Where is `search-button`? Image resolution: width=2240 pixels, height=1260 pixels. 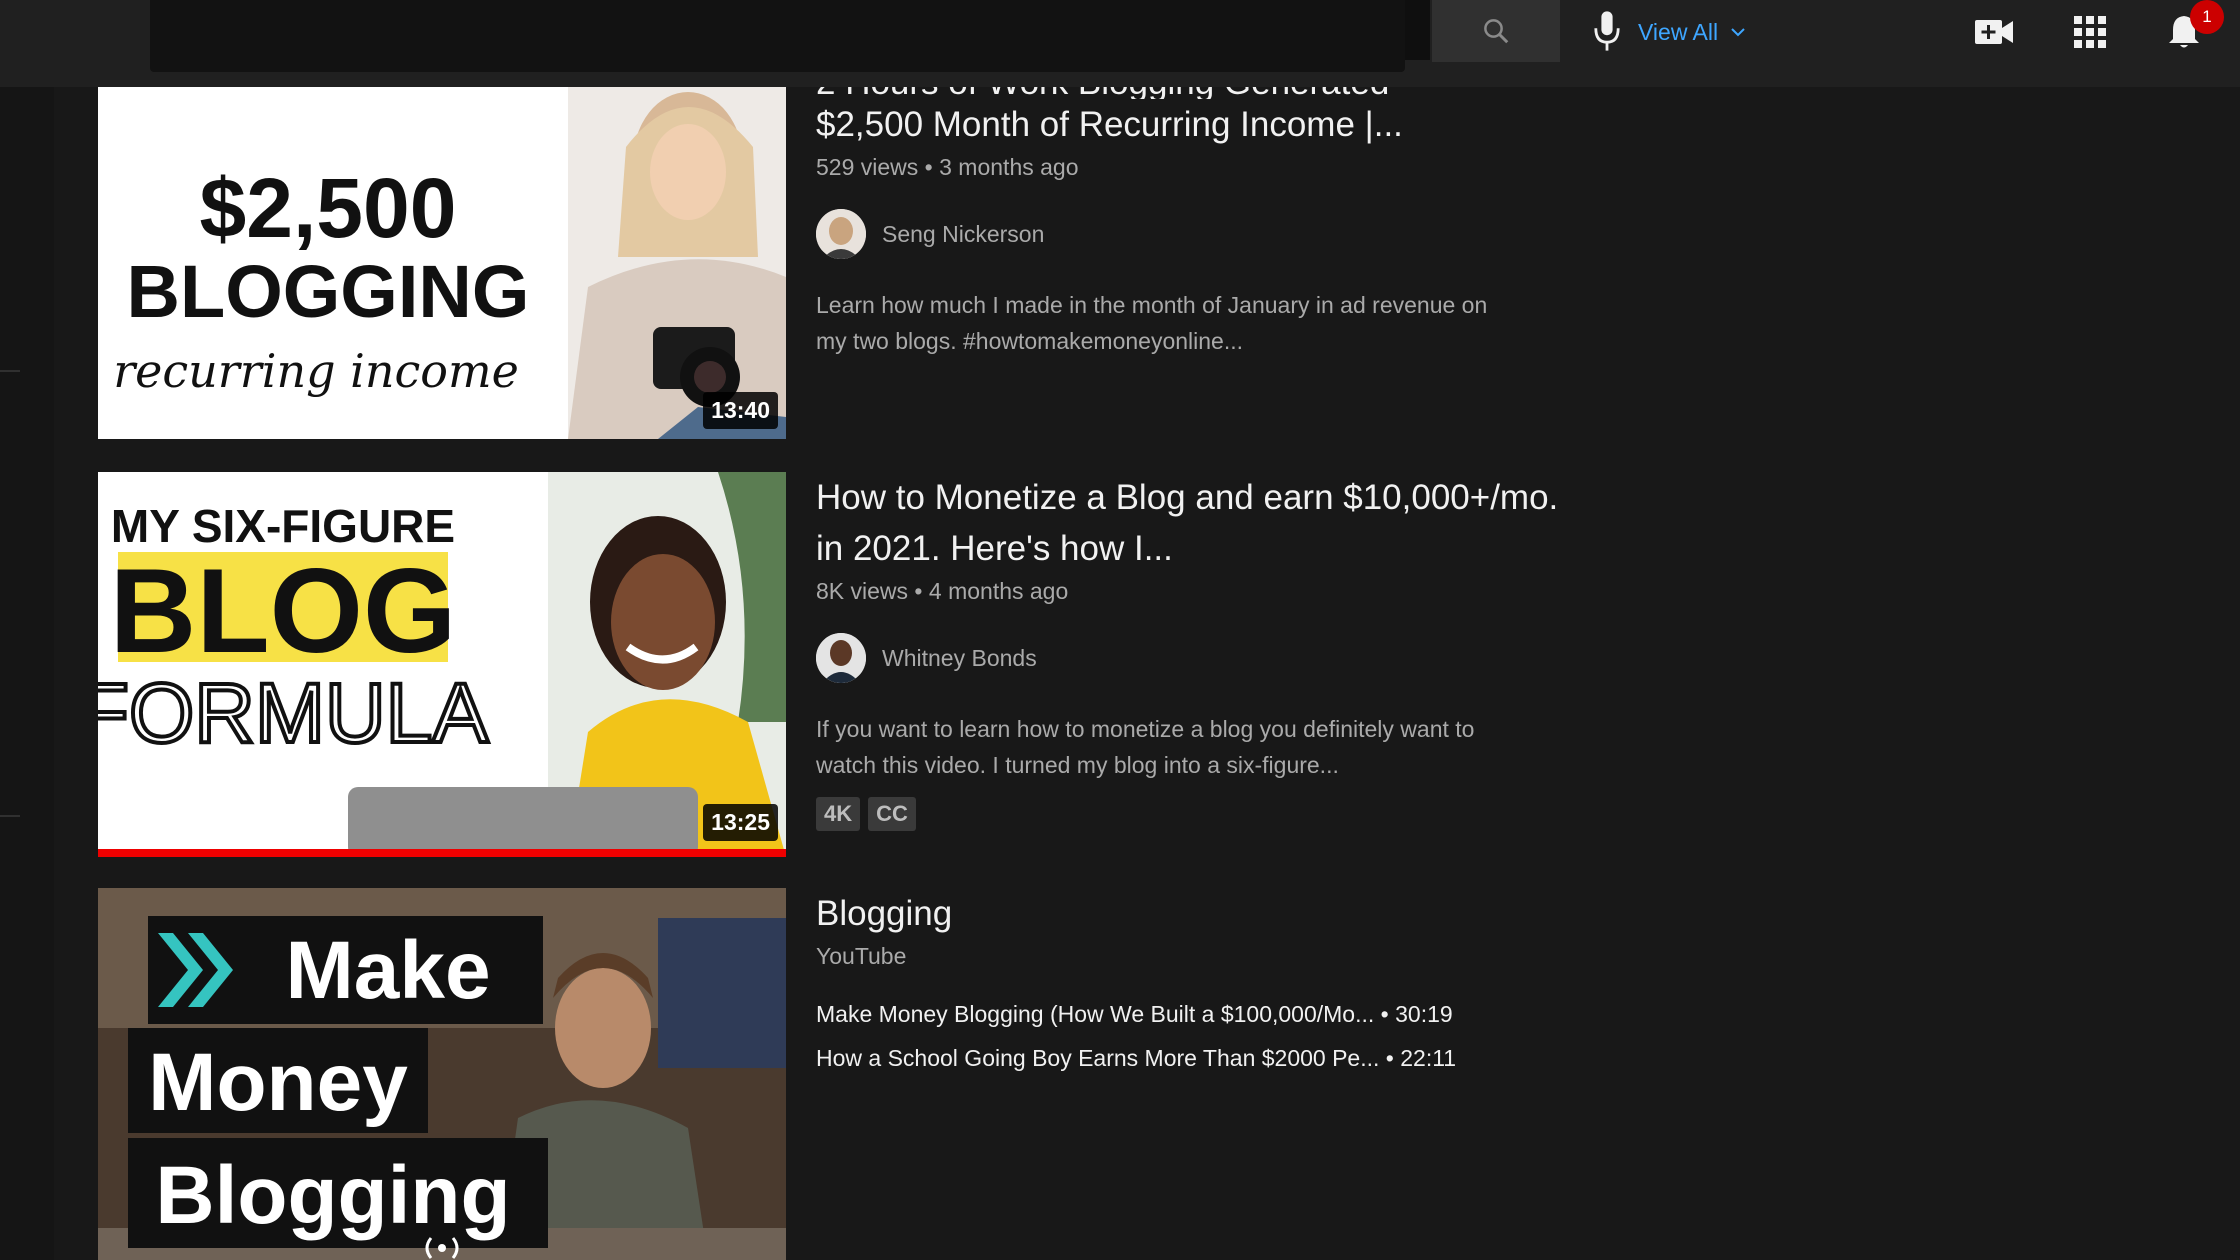
search-button is located at coordinates (1496, 31).